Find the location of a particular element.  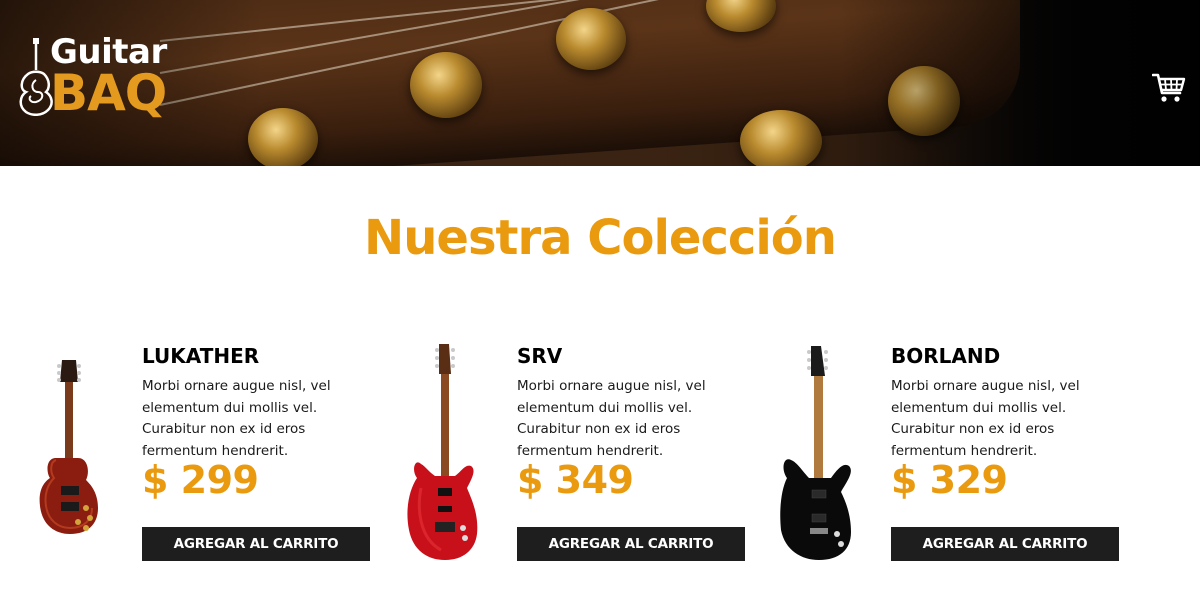

les-paul-guitar-icon is located at coordinates (68, 447).